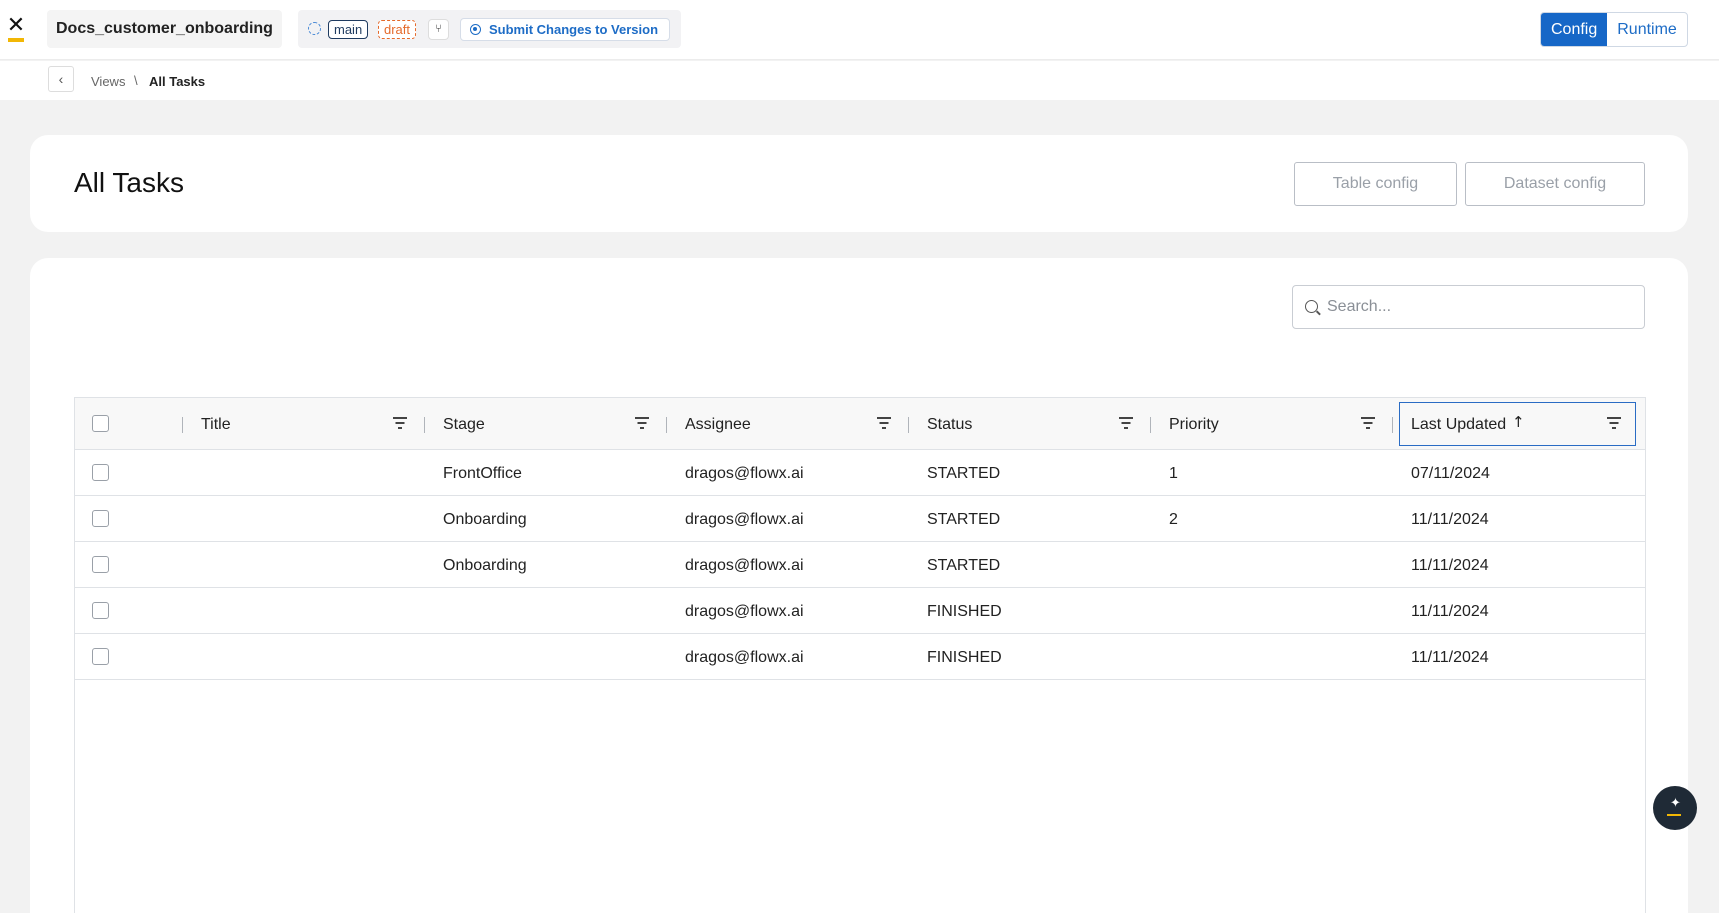 The width and height of the screenshot is (1719, 913). What do you see at coordinates (397, 29) in the screenshot?
I see `draft-status-chip: draft` at bounding box center [397, 29].